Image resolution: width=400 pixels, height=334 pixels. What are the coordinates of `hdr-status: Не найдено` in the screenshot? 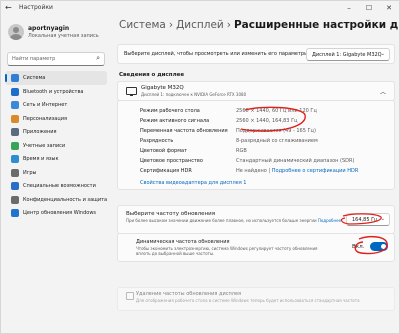 It's located at (251, 171).